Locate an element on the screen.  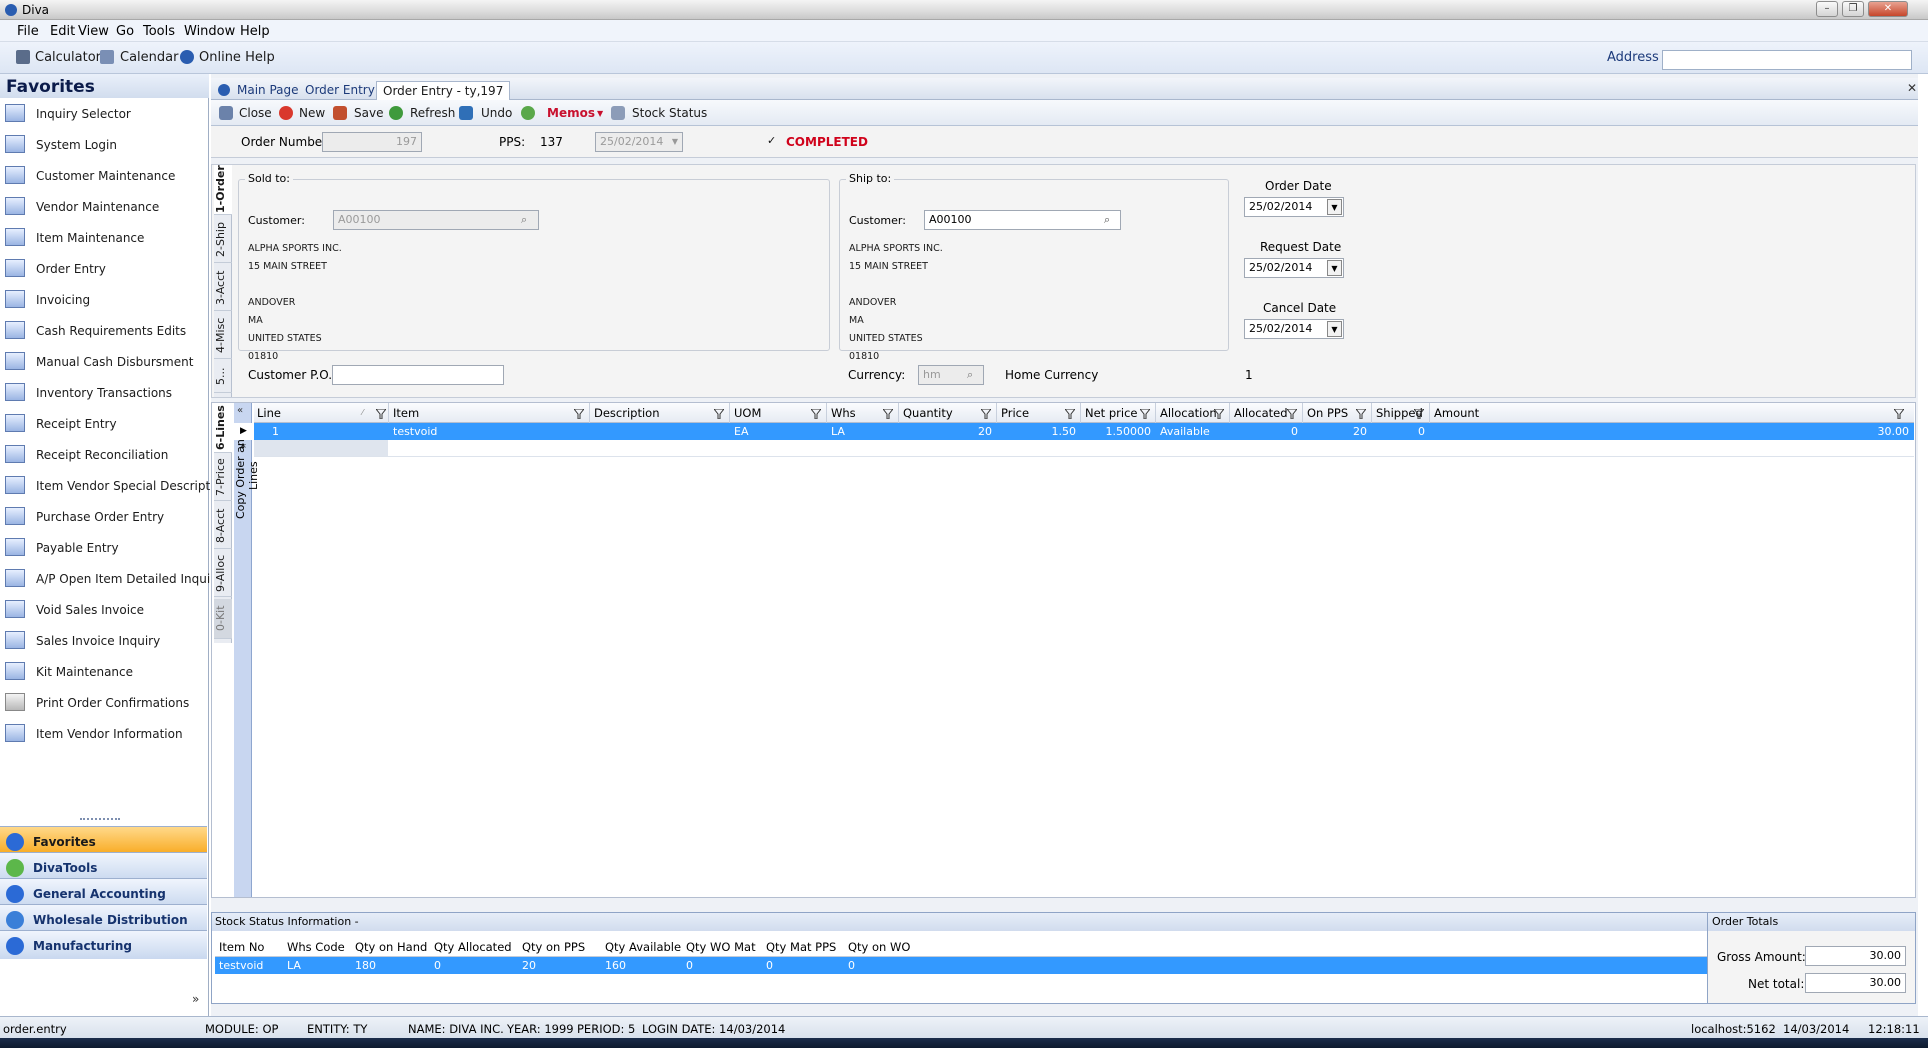
completed-checkbox: ✓ is located at coordinates (771, 140).